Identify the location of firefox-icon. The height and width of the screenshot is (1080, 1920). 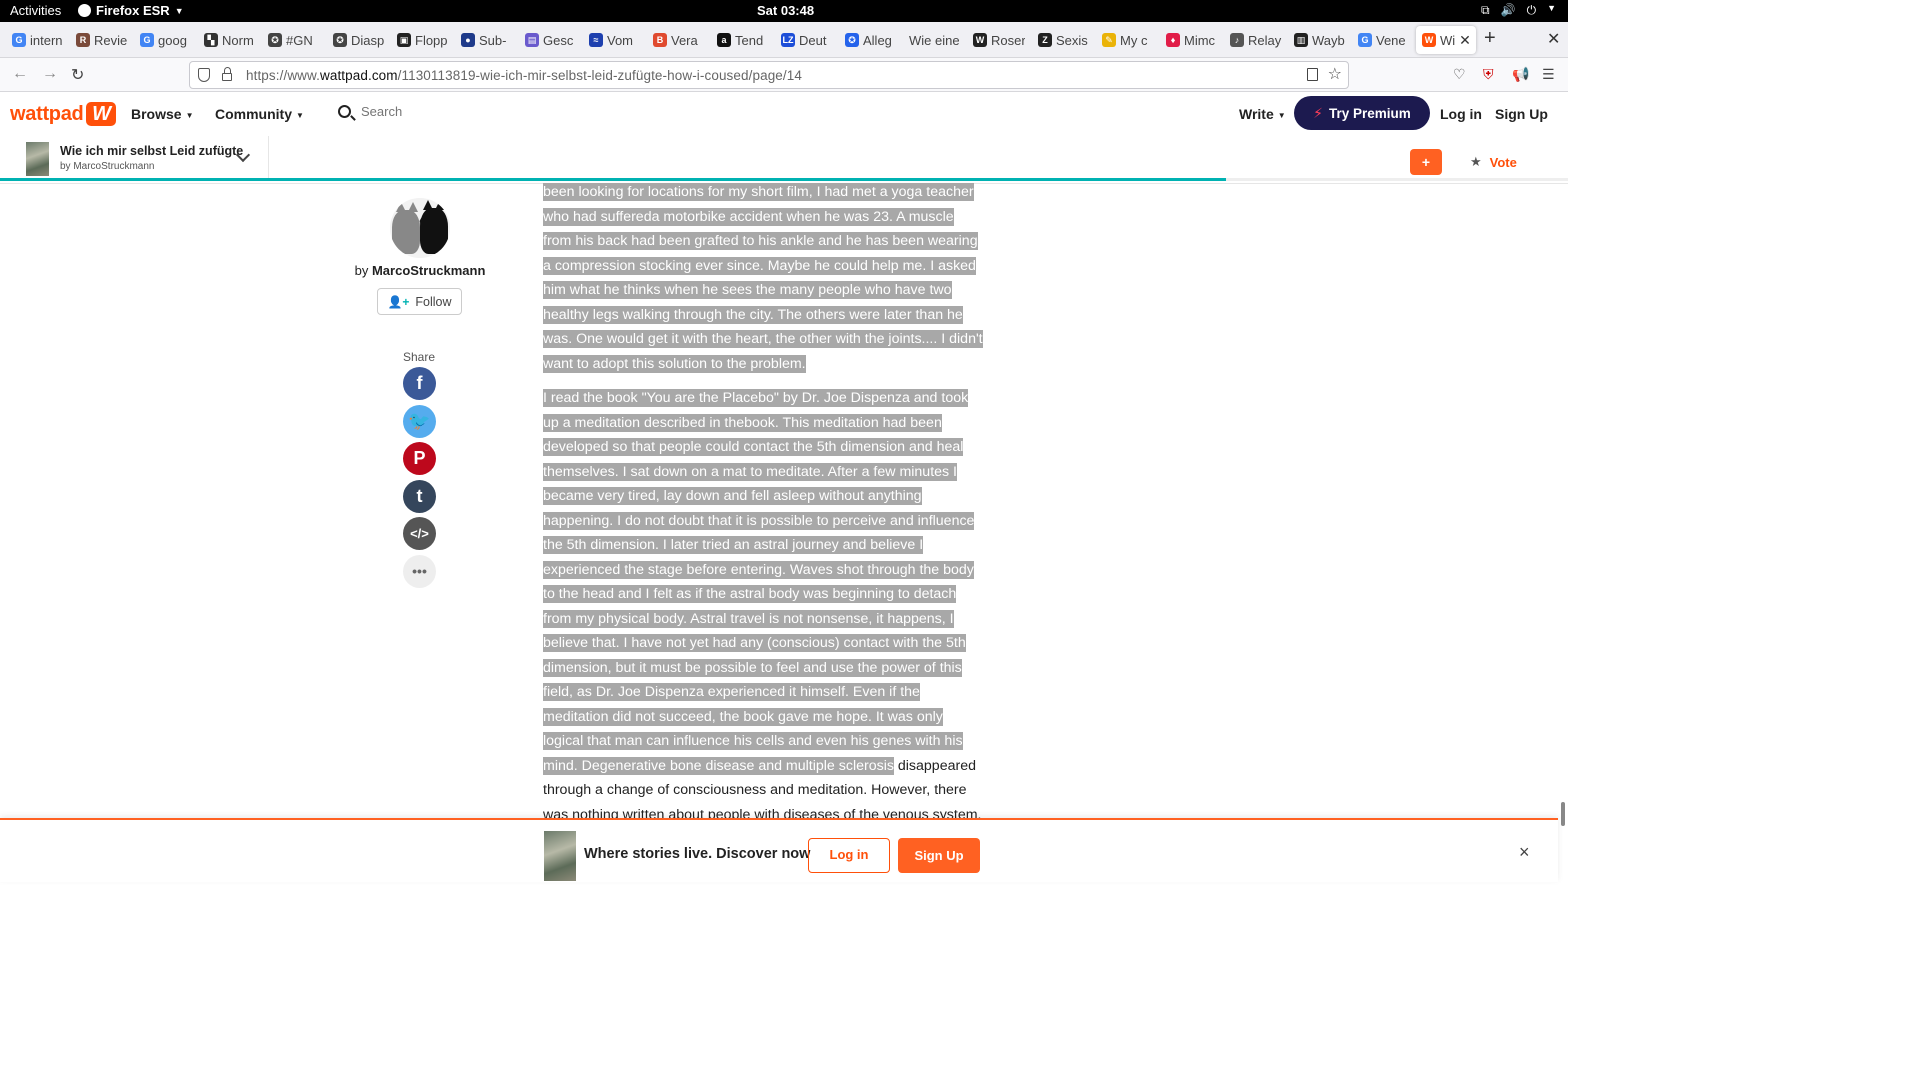
(84, 10).